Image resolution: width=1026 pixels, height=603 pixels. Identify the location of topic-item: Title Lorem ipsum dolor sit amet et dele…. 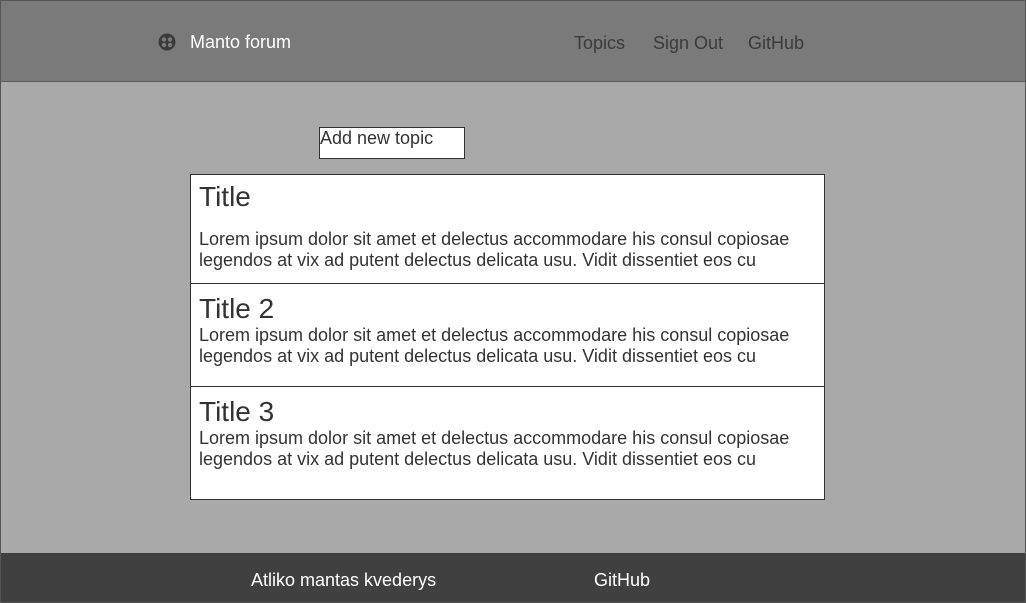
(507, 229).